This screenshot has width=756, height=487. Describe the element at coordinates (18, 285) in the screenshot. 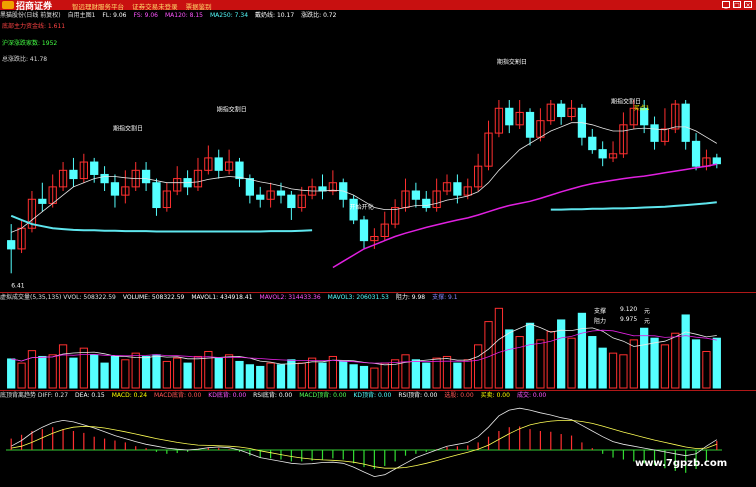

I see `chart-annotation: 6.41` at that location.